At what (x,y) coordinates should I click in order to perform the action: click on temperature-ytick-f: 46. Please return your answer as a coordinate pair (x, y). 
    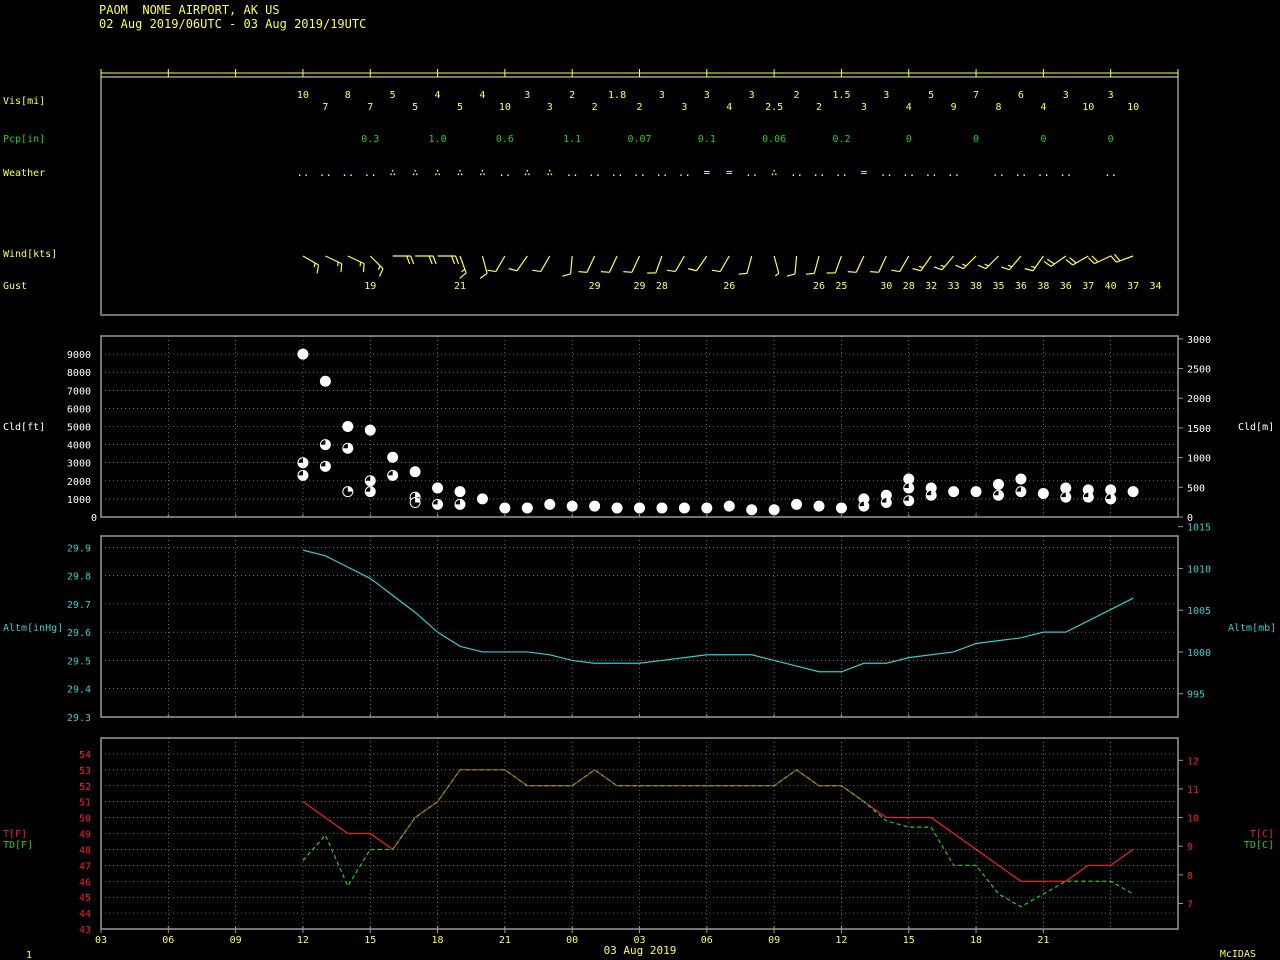
    Looking at the image, I should click on (85, 882).